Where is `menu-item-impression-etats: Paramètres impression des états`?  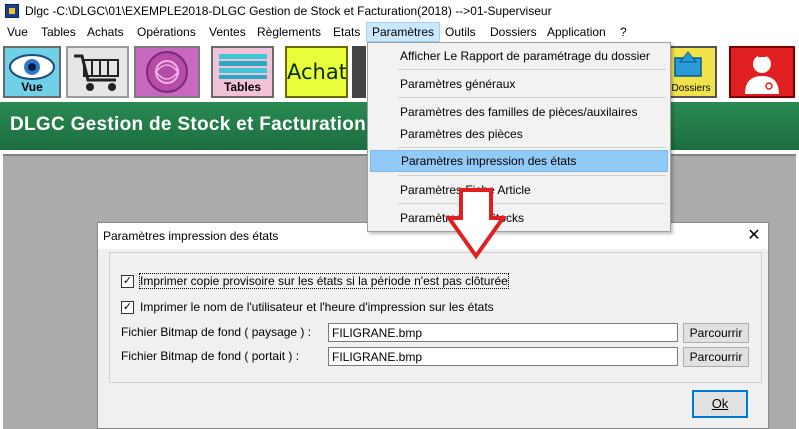
menu-item-impression-etats: Paramètres impression des états is located at coordinates (519, 161).